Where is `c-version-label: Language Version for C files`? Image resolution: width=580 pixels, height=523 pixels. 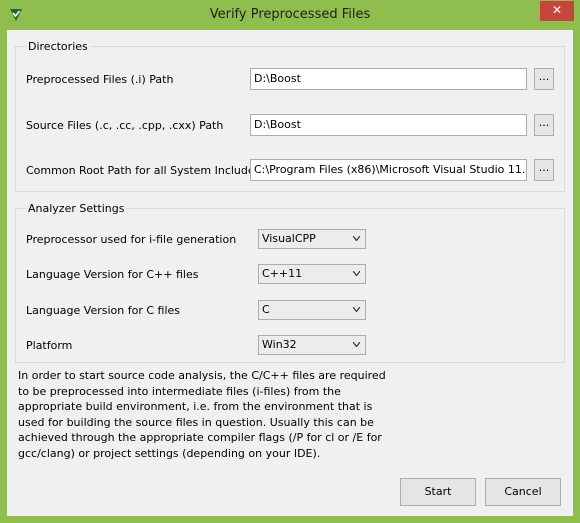
c-version-label: Language Version for C files is located at coordinates (103, 310).